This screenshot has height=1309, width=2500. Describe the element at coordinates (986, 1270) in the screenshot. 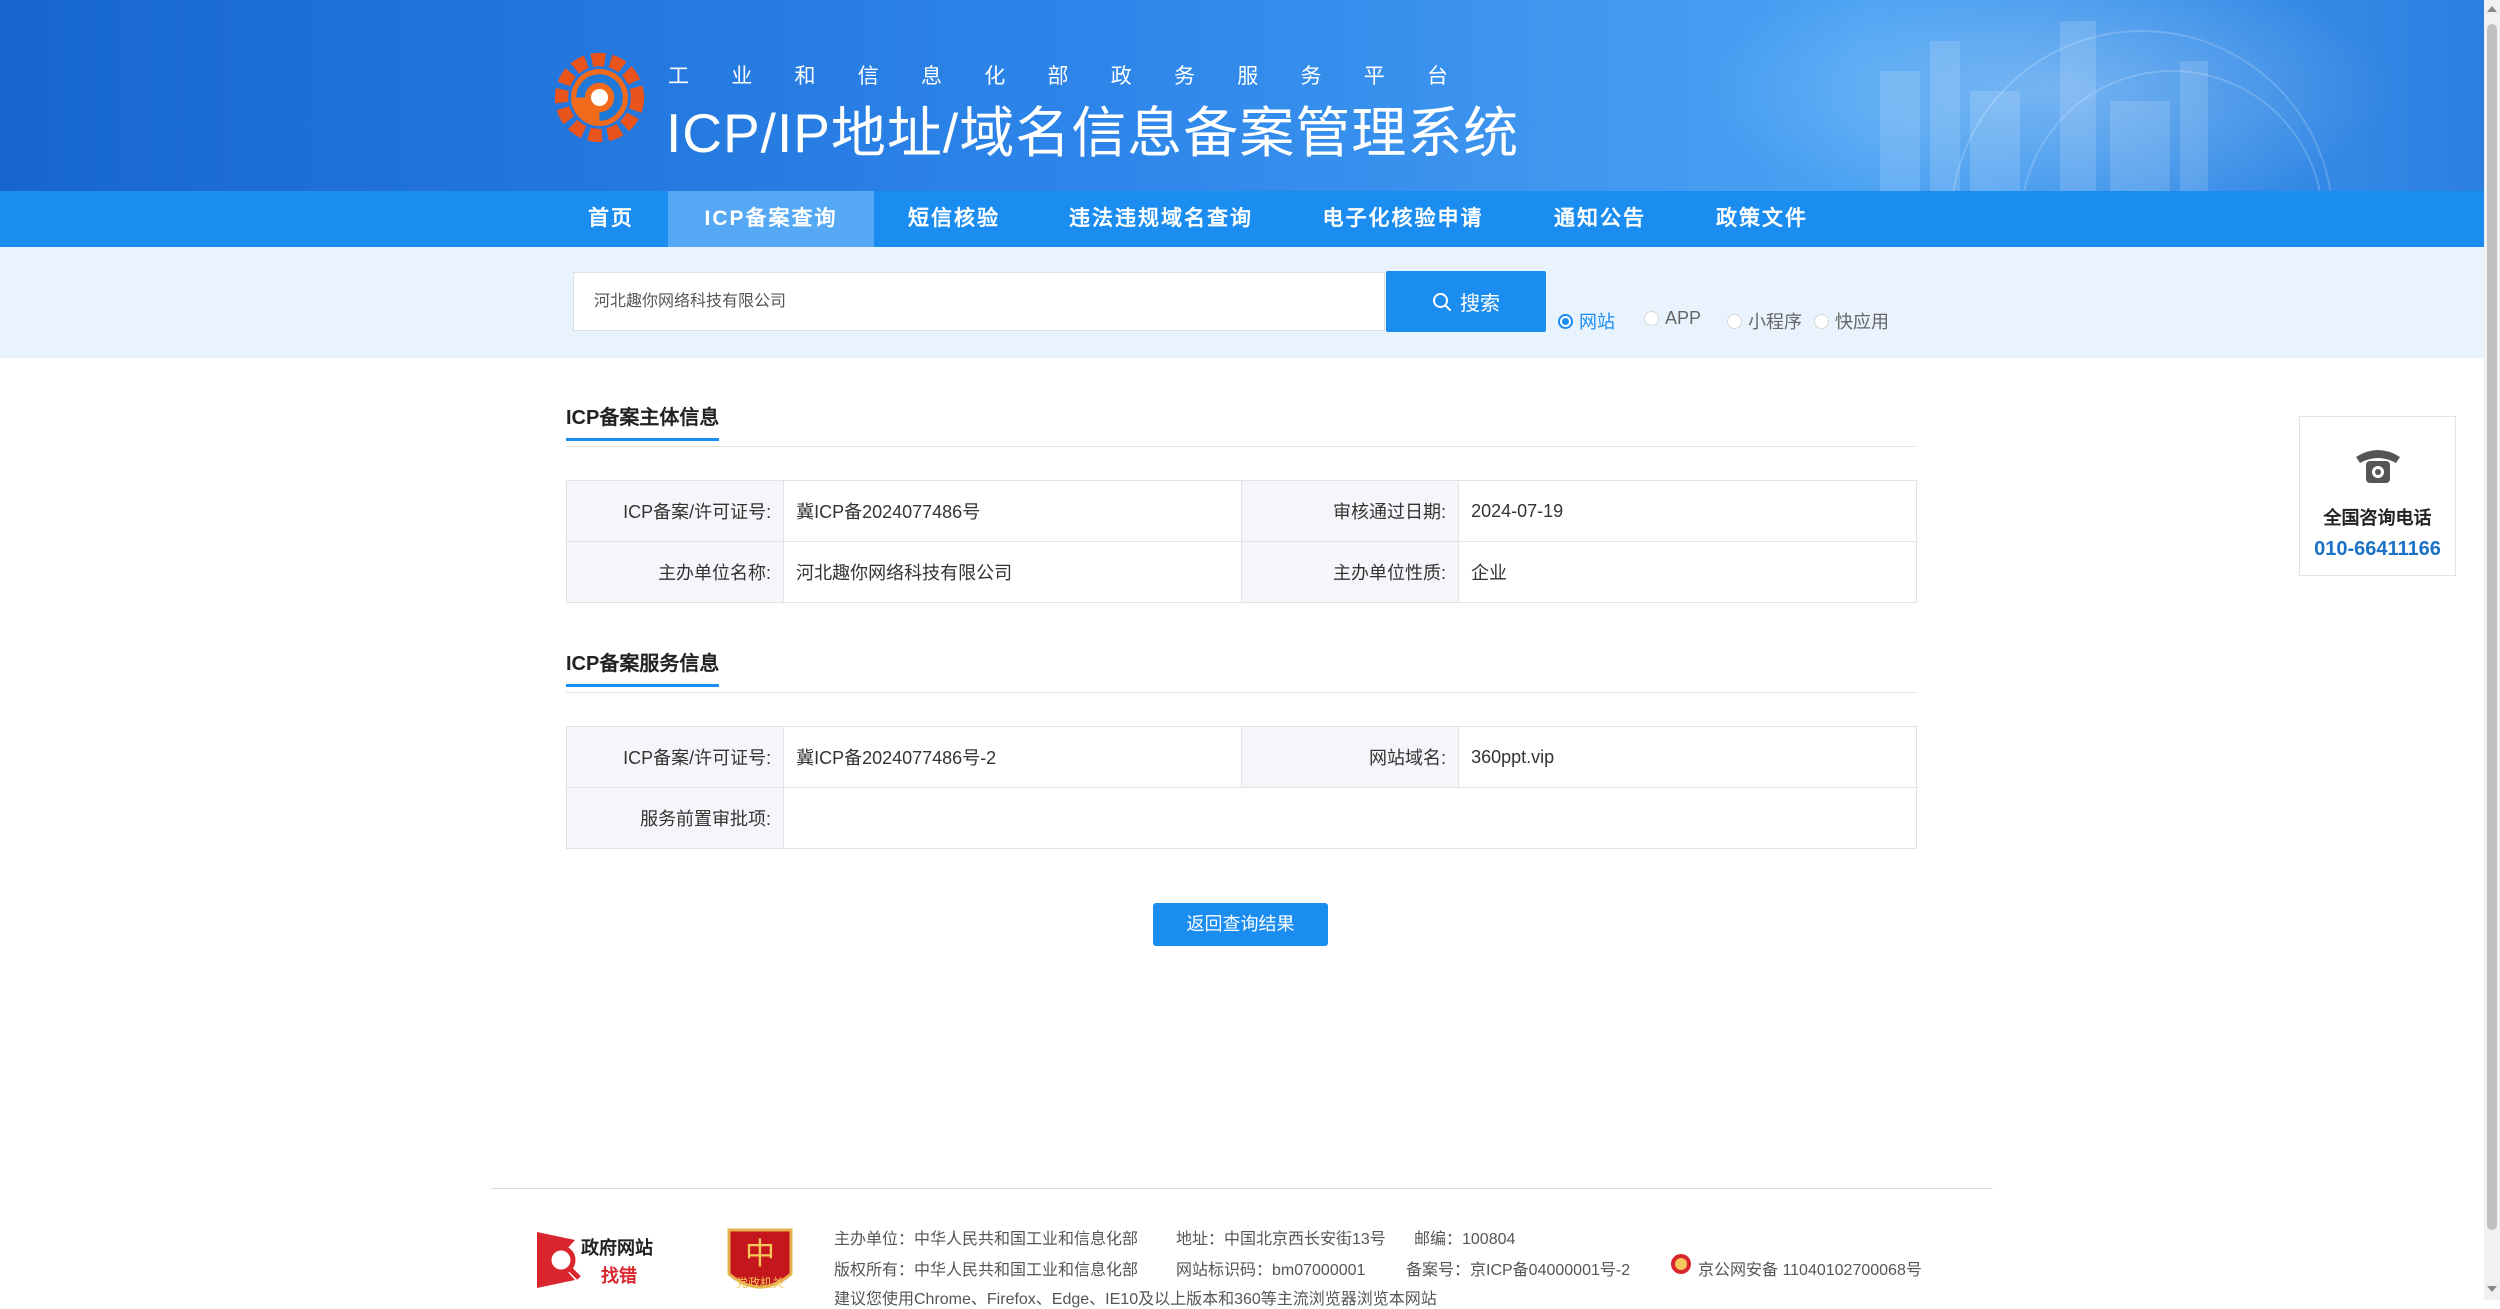

I see `footer-copyright: 版权所有：中华人民共和国工业和信息化部` at that location.